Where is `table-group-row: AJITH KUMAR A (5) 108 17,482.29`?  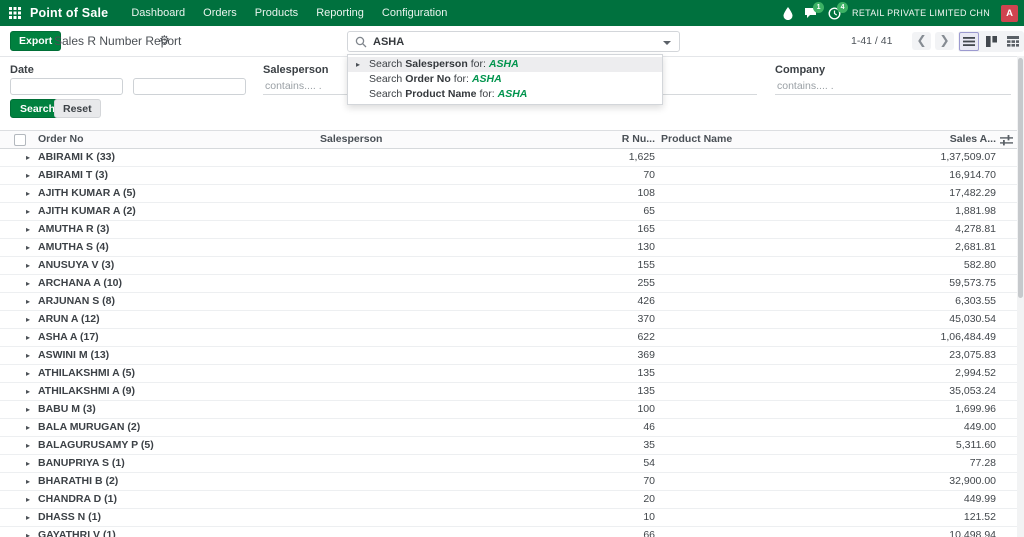 table-group-row: AJITH KUMAR A (5) 108 17,482.29 is located at coordinates (508, 194).